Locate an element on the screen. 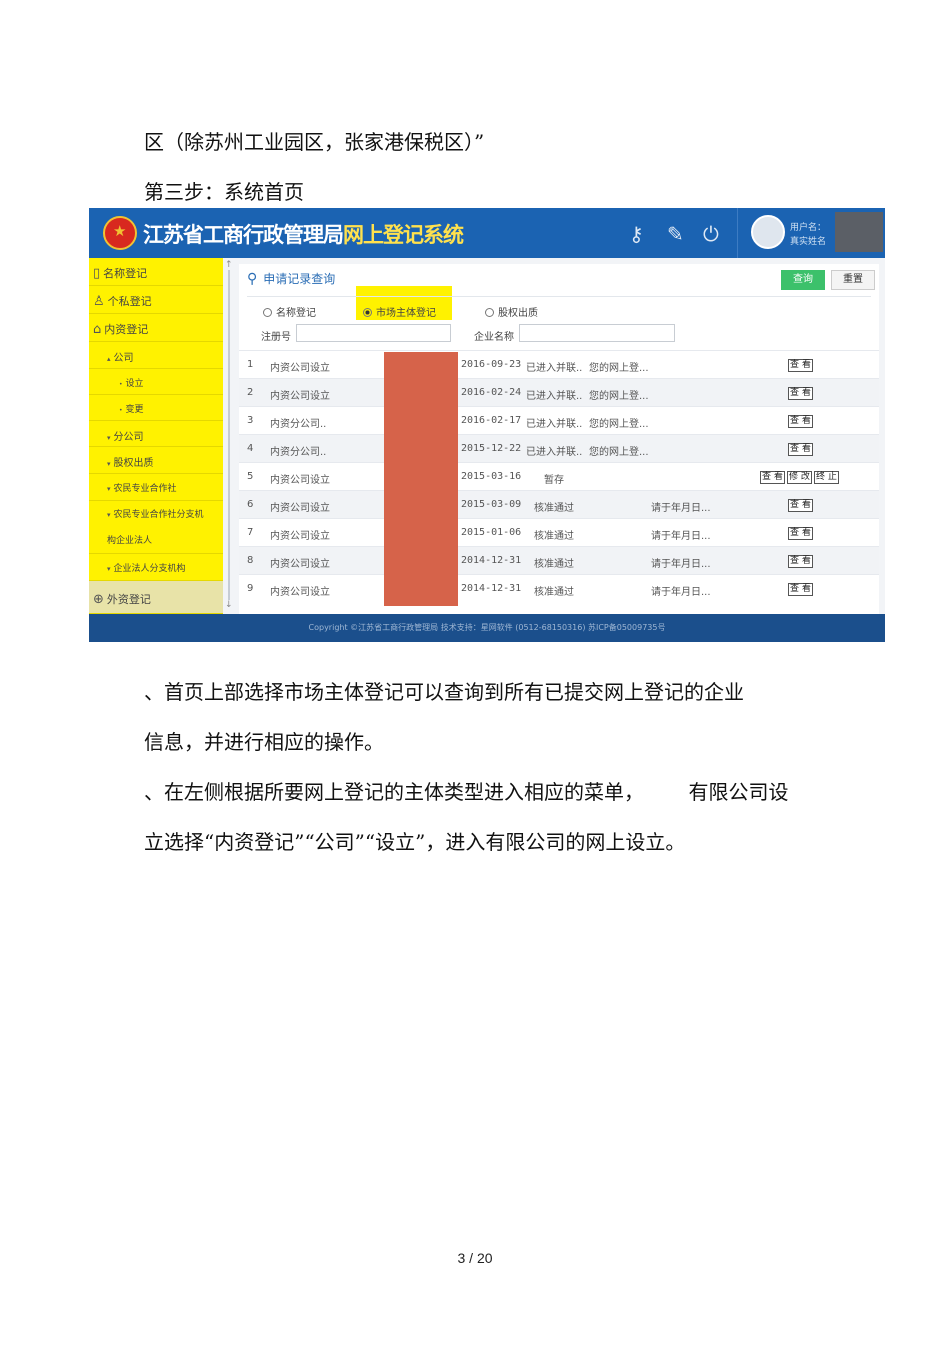  row-date: 2016-02-24 is located at coordinates (491, 392).